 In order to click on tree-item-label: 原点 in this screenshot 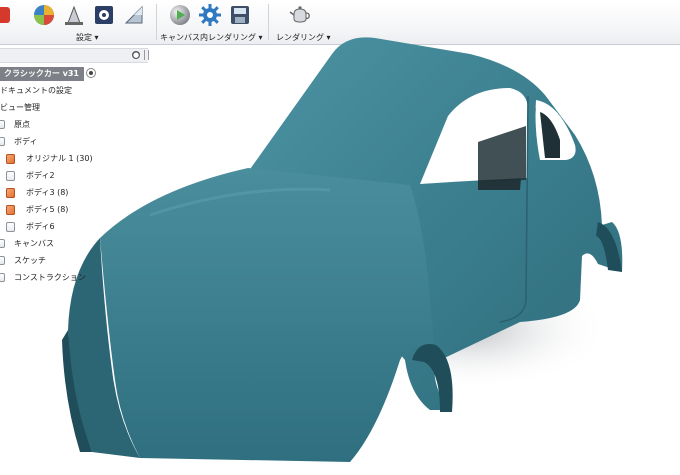, I will do `click(22, 124)`.